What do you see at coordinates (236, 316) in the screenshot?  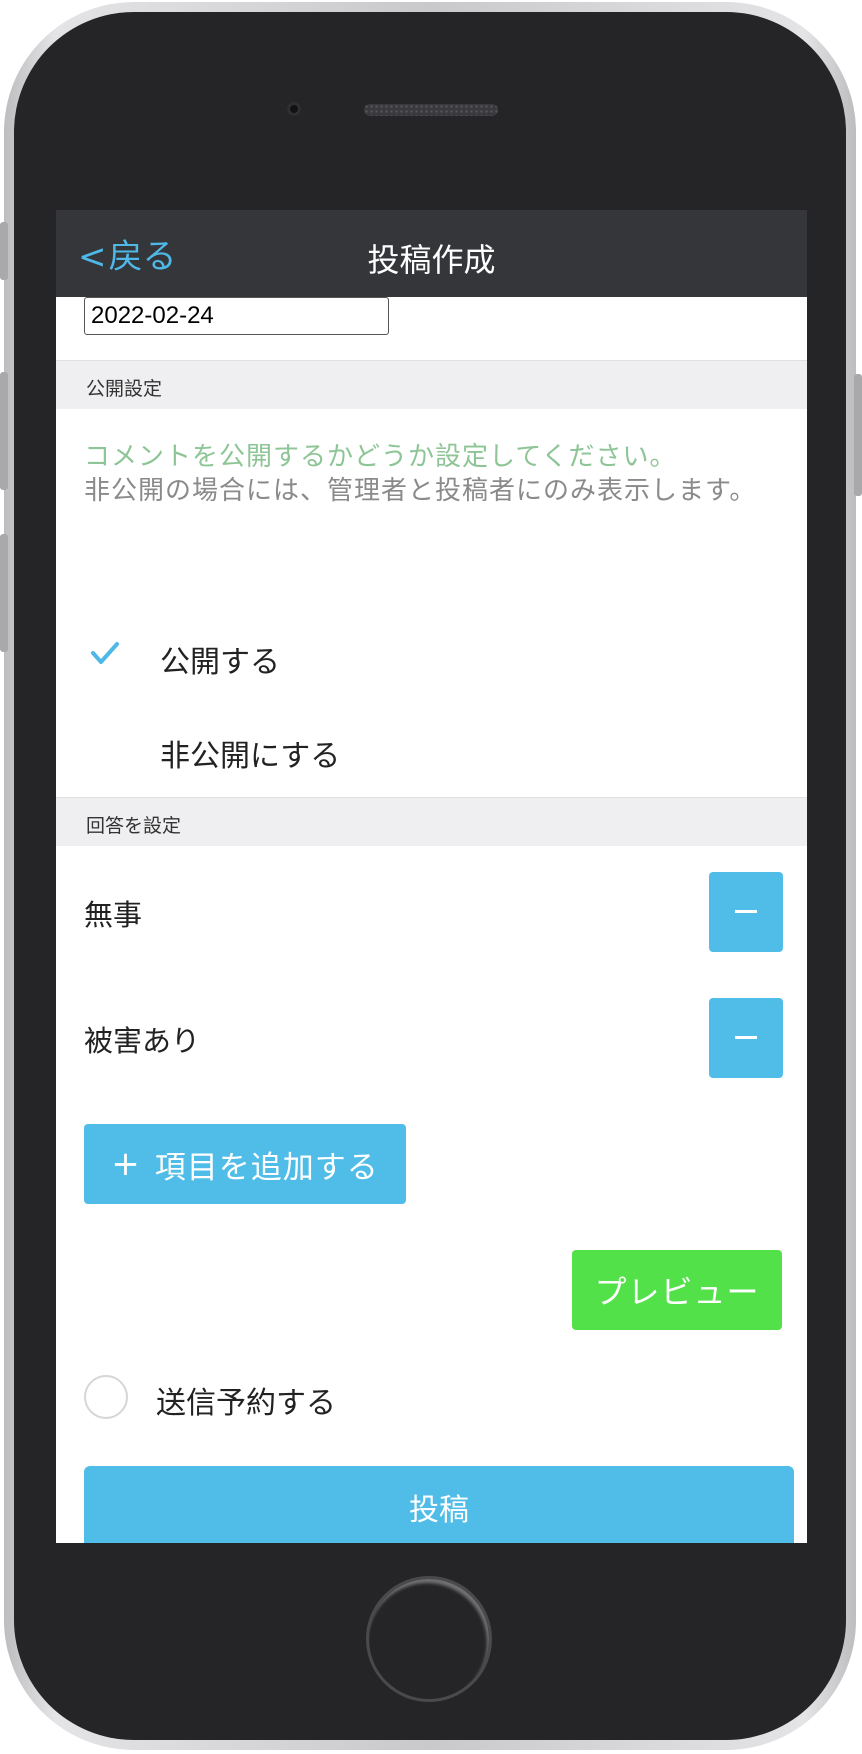 I see `date-input` at bounding box center [236, 316].